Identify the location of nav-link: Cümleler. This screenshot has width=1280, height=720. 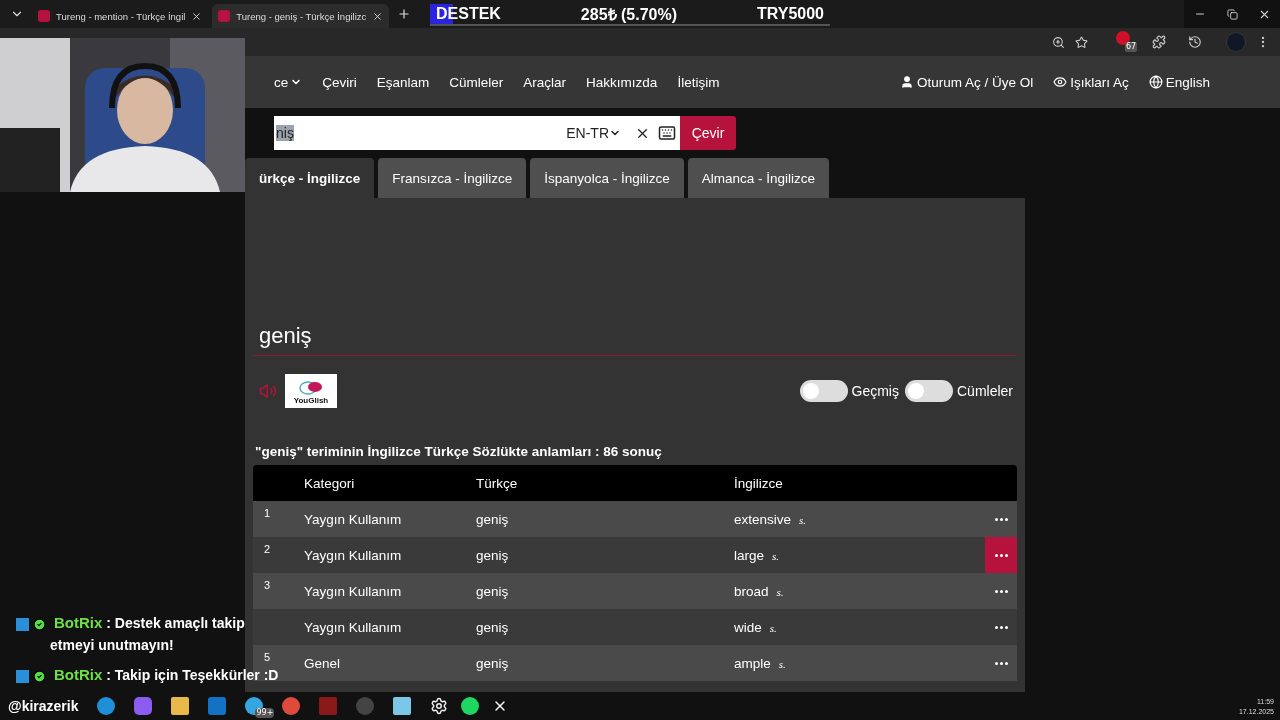
(476, 82).